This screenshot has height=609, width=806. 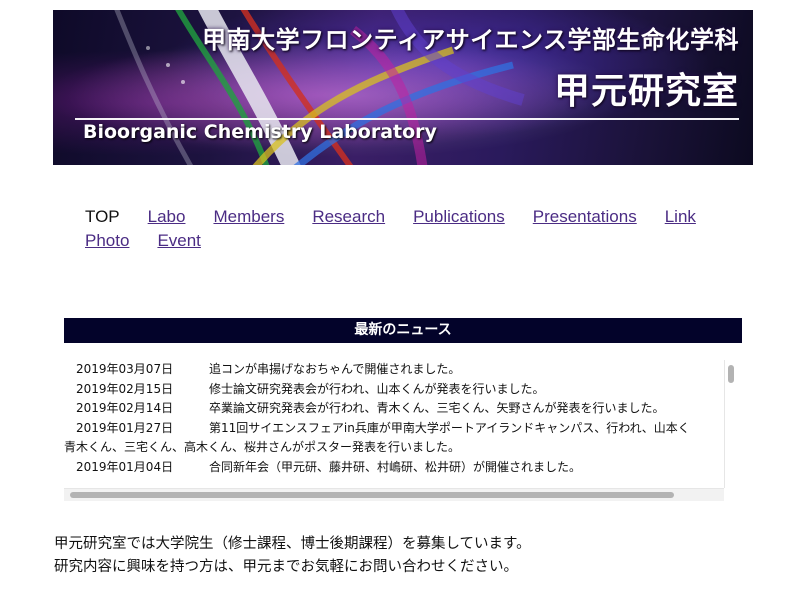 I want to click on banner-divider, so click(x=407, y=119).